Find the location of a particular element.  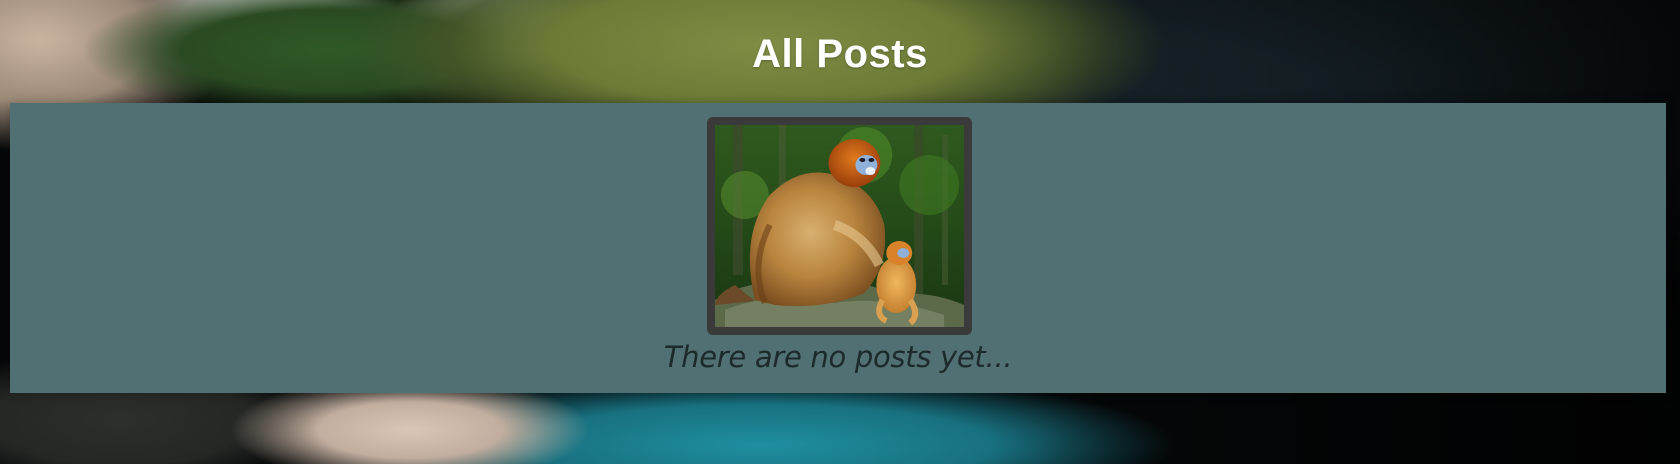

monkey-placeholder-image is located at coordinates (839, 226).